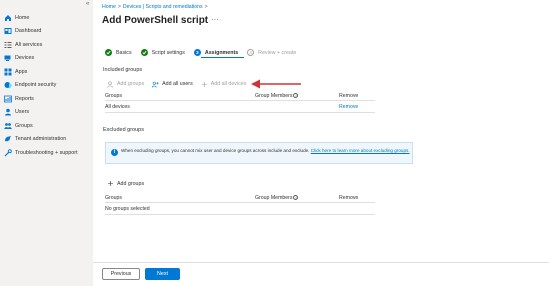 Image resolution: width=549 pixels, height=286 pixels. What do you see at coordinates (8, 153) in the screenshot?
I see `troubleshooting-icon` at bounding box center [8, 153].